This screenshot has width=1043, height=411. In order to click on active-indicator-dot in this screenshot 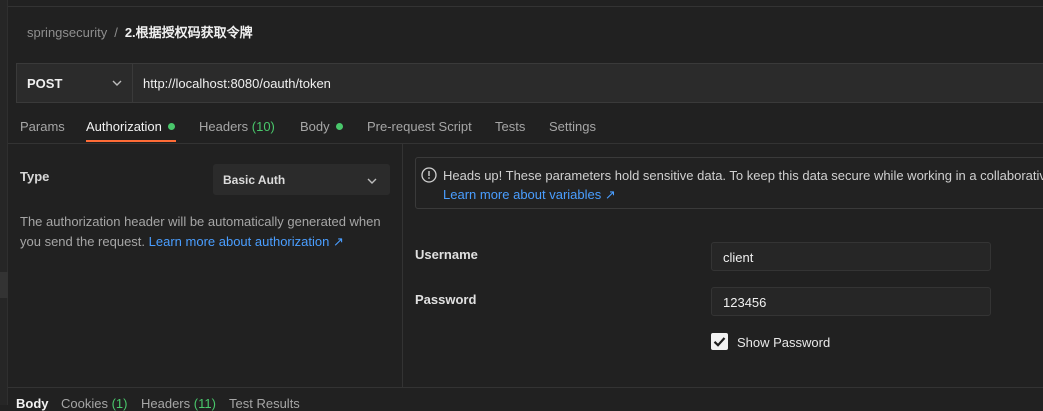, I will do `click(171, 126)`.